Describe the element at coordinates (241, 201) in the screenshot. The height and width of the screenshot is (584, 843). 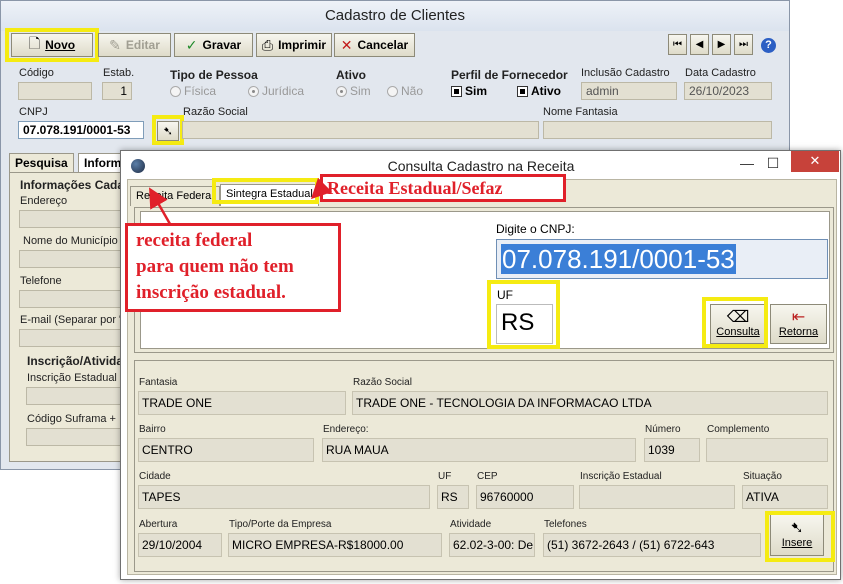
I see `annotation-arrows` at that location.